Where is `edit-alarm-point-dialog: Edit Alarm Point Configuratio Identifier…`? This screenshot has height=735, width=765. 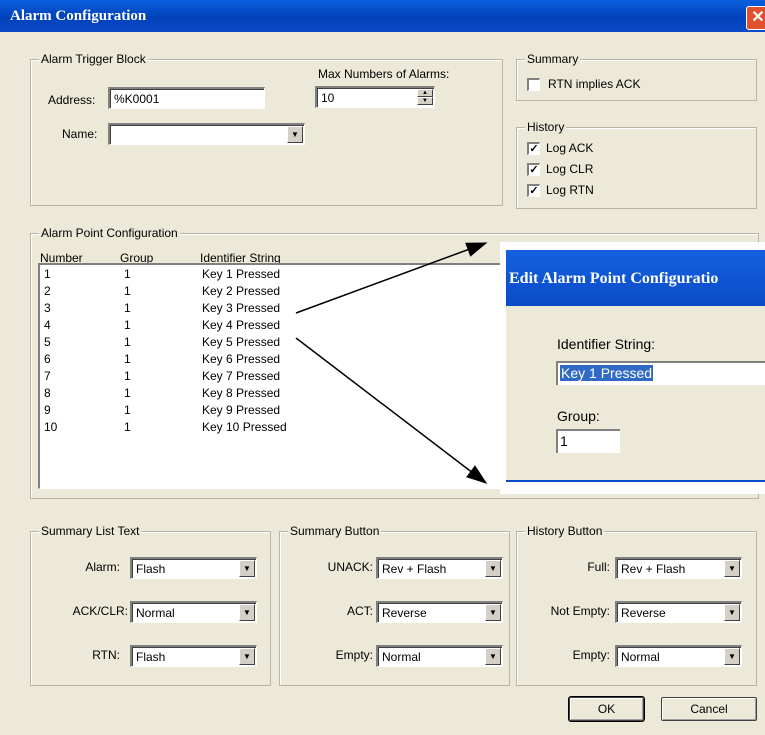
edit-alarm-point-dialog: Edit Alarm Point Configuratio Identifier… is located at coordinates (632, 368).